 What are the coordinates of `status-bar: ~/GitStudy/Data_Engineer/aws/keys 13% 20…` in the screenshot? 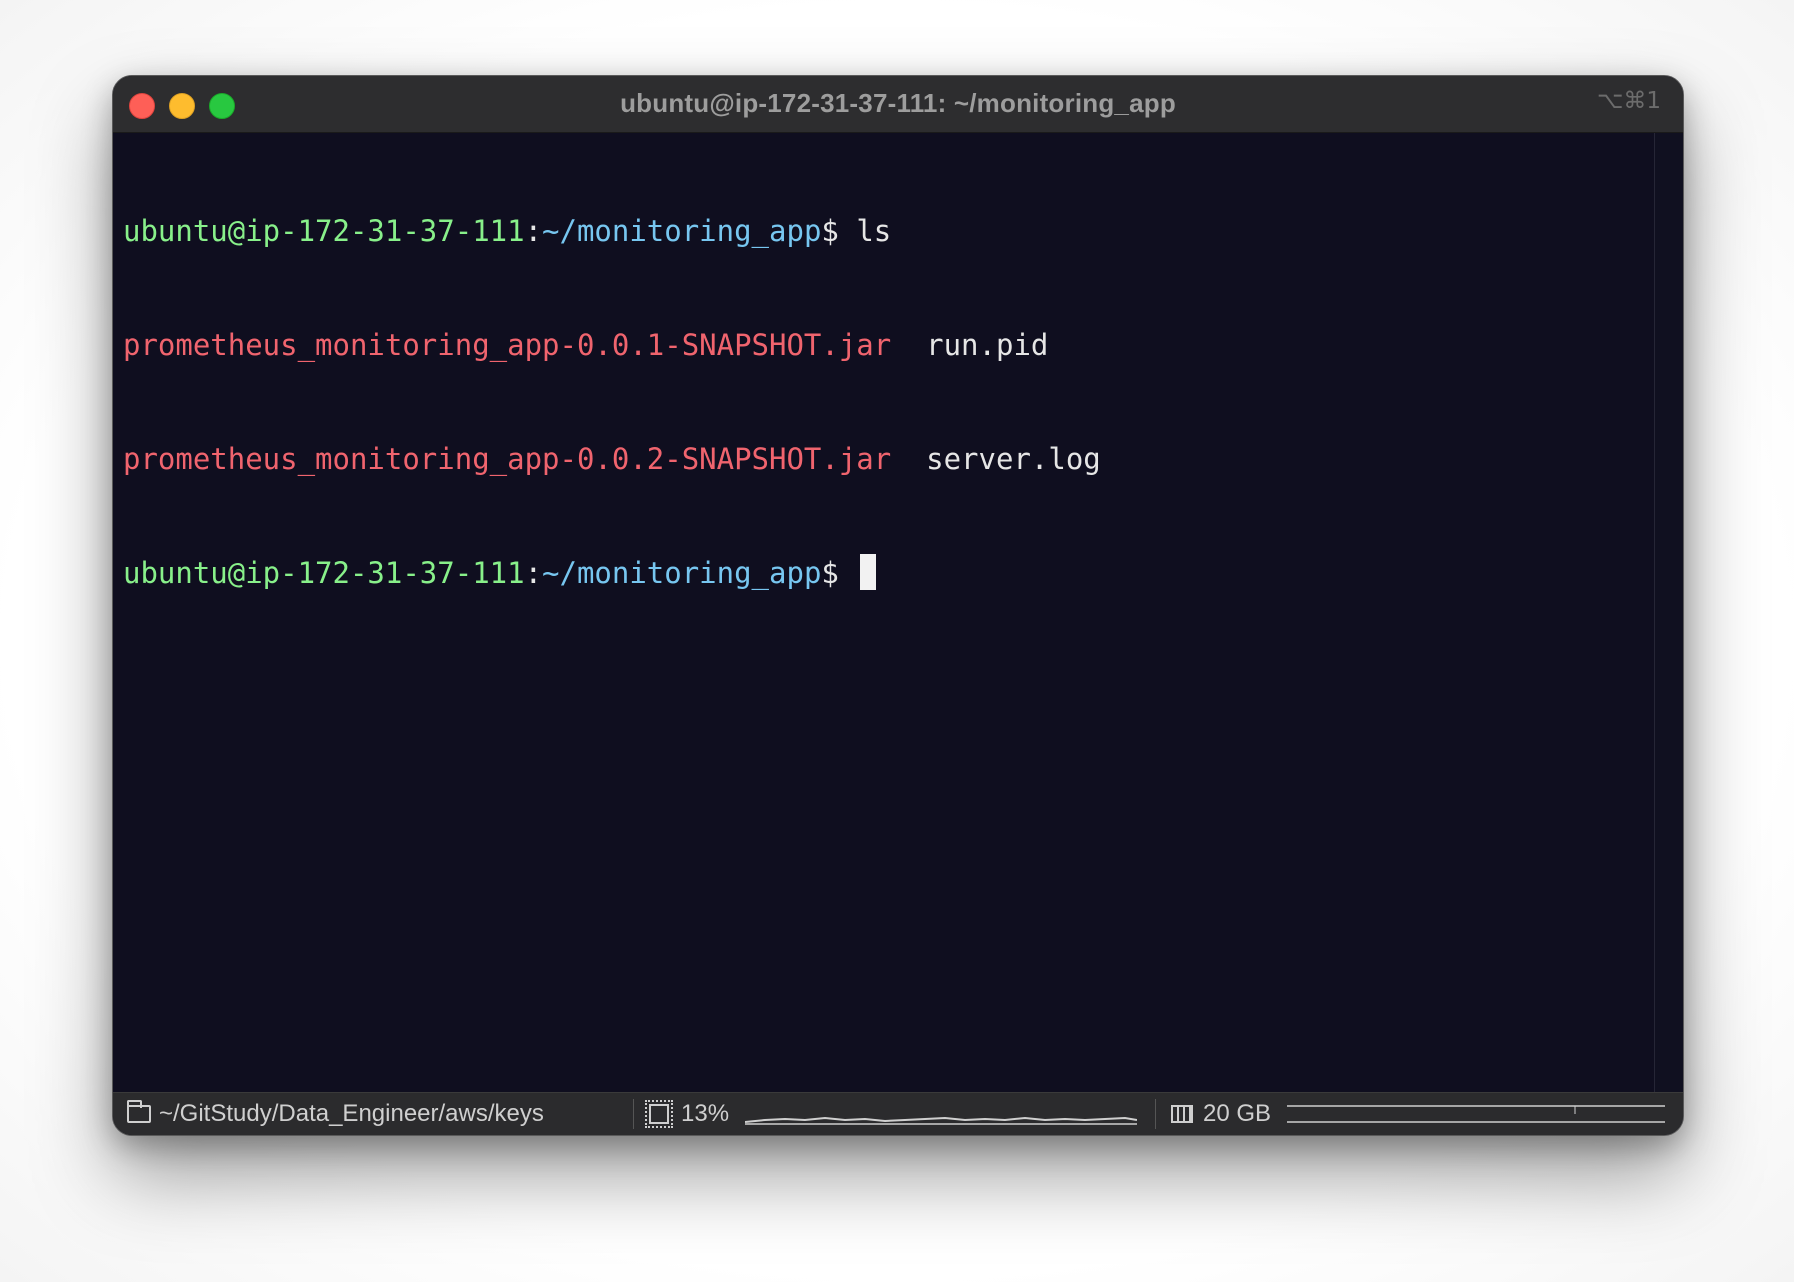 It's located at (898, 1113).